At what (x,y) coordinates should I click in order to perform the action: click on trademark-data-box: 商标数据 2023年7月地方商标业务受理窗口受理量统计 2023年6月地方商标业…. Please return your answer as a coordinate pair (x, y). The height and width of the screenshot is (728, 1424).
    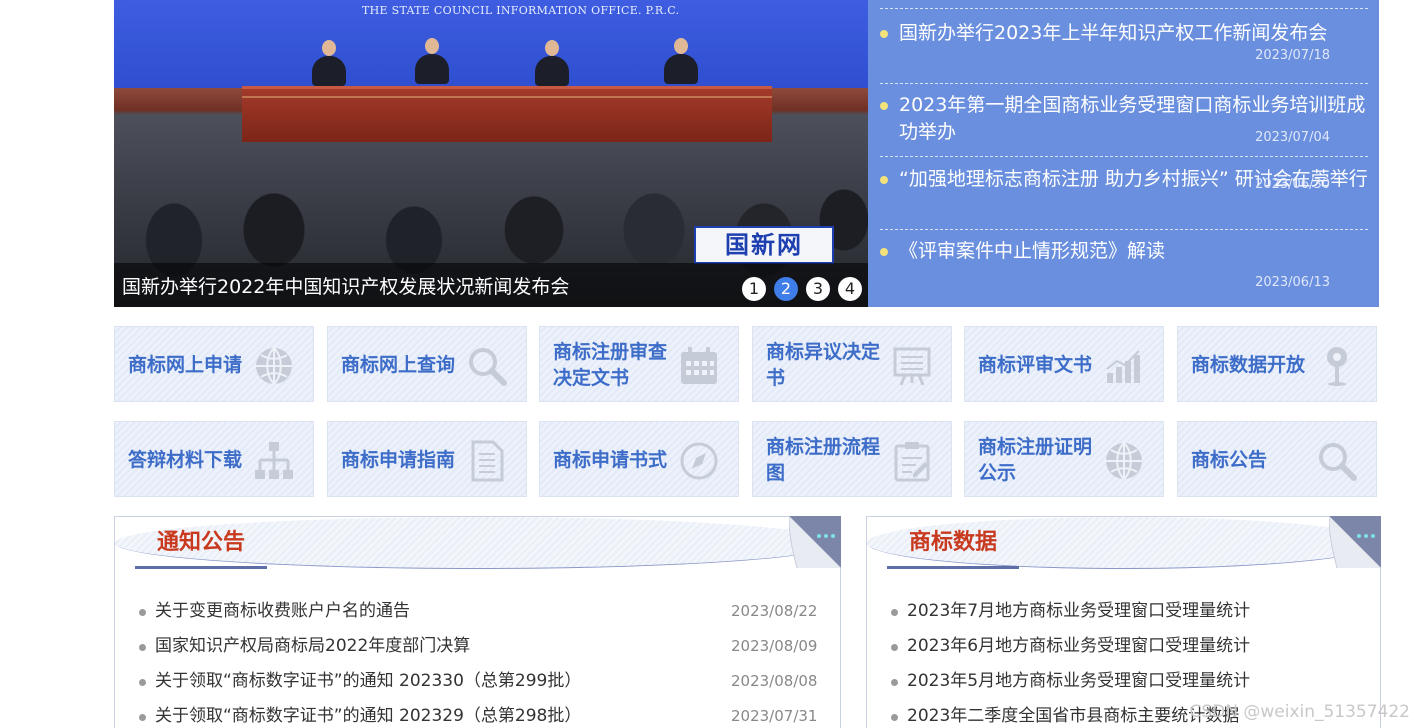
    Looking at the image, I should click on (1123, 622).